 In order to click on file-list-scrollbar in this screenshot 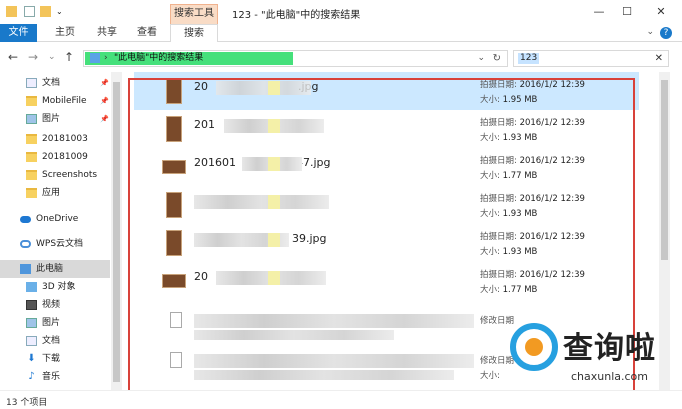, I will do `click(664, 231)`.